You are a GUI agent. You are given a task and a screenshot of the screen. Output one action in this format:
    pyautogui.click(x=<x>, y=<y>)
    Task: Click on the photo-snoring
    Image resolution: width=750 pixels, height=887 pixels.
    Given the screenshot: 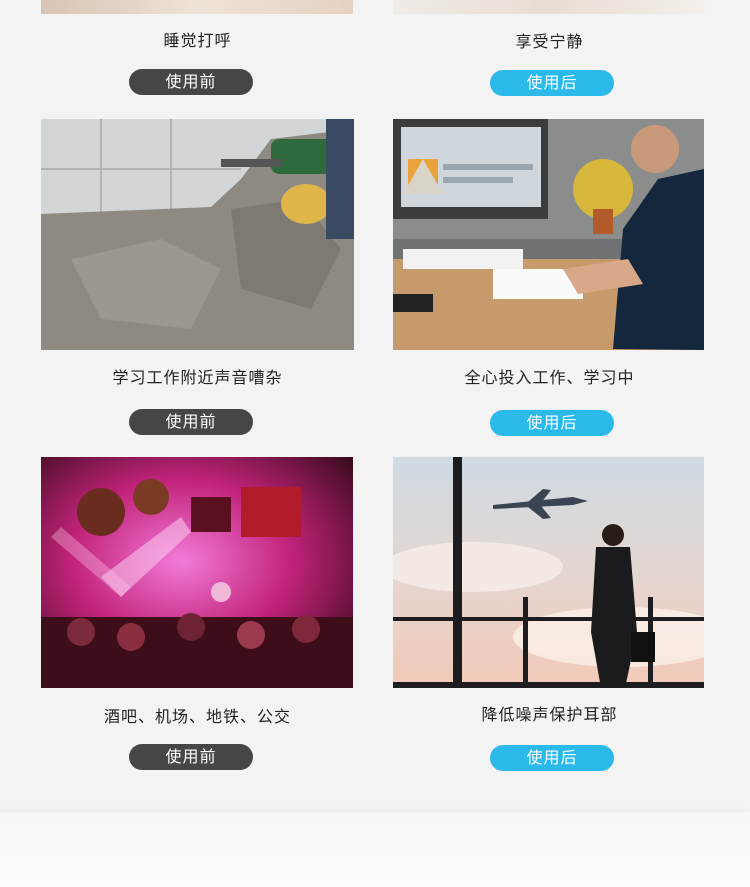 What is the action you would take?
    pyautogui.click(x=197, y=7)
    